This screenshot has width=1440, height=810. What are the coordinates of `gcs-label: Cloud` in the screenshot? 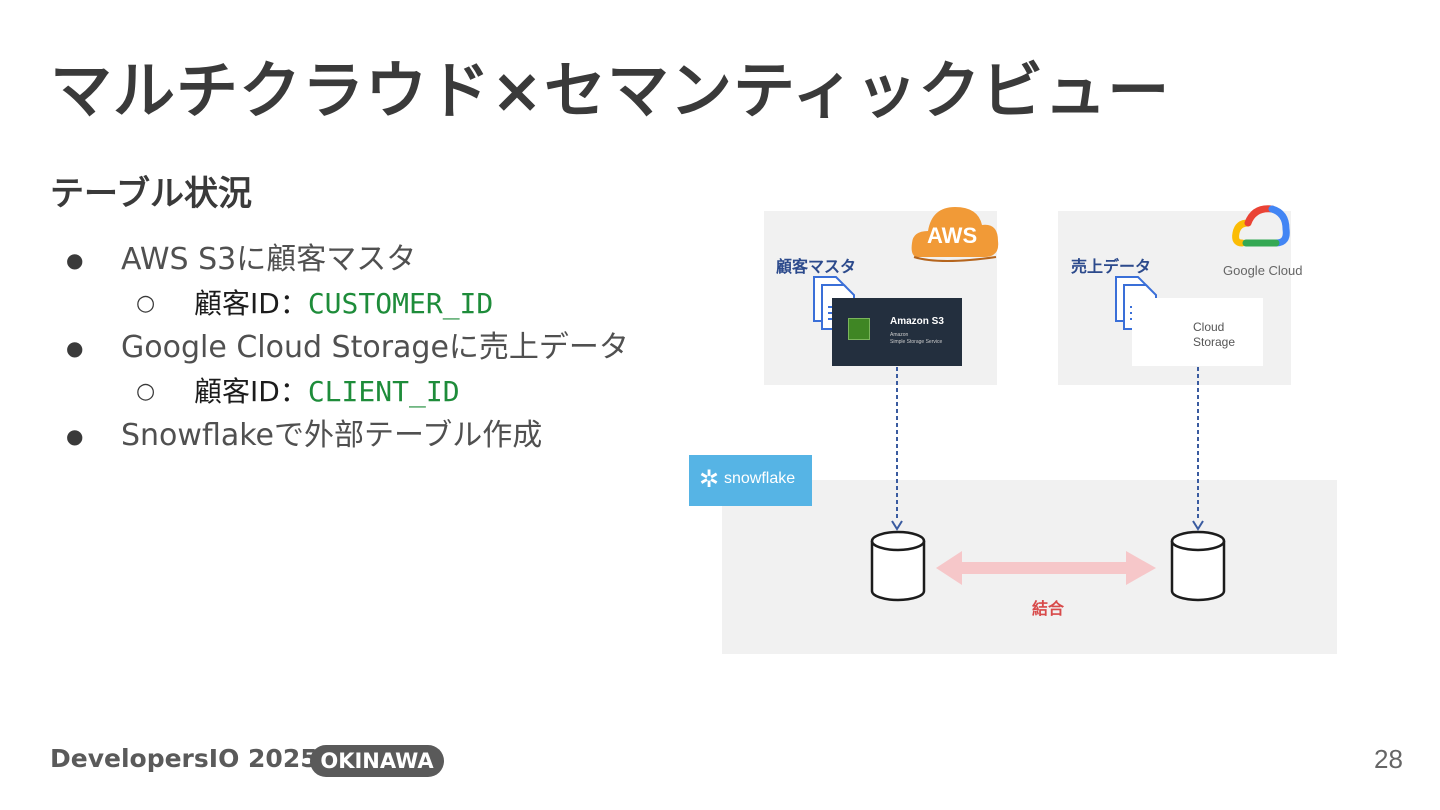 It's located at (1209, 327).